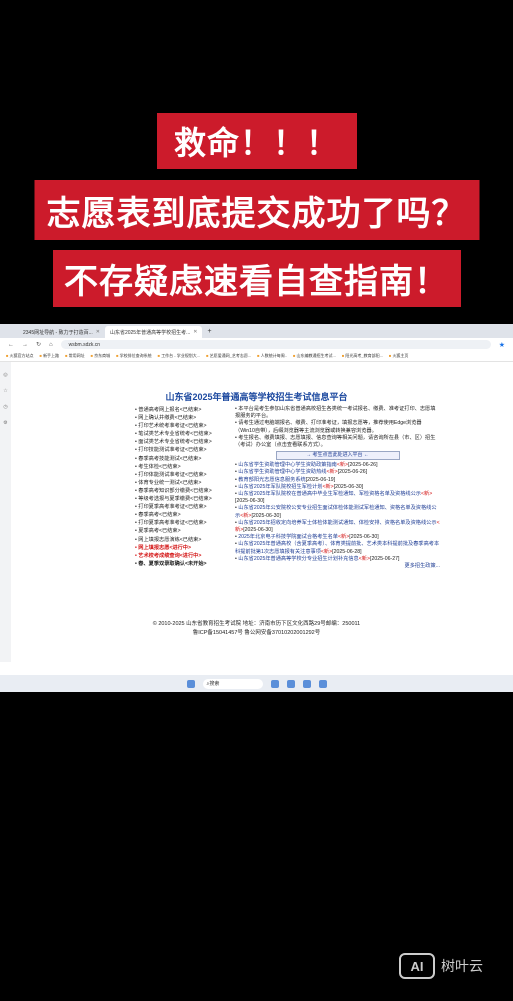 This screenshot has height=1001, width=513. Describe the element at coordinates (185, 499) in the screenshot. I see `menu-item: 等级考选报与夏季缴费<已结束>` at that location.